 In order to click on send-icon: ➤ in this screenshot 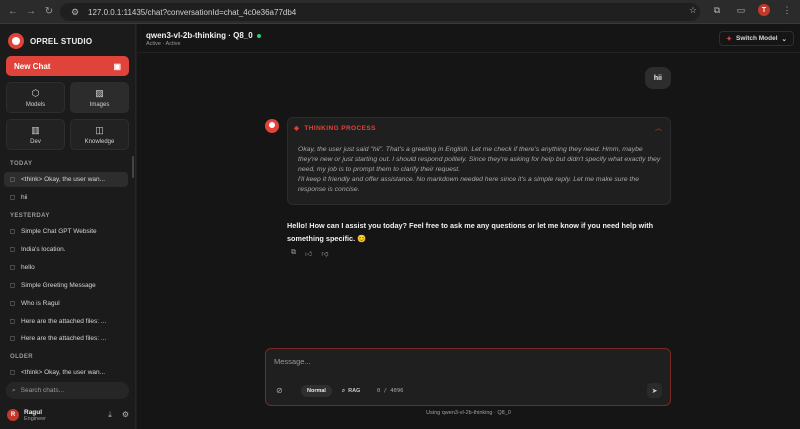, I will do `click(654, 391)`.